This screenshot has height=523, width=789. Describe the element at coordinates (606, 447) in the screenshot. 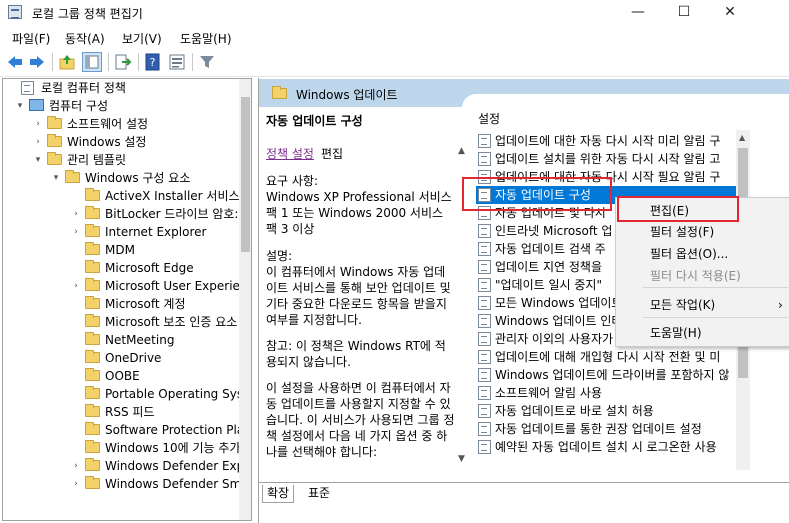

I see `setting-row: 예약된 자동 업데이트 설치 시 로그온한 사용` at that location.